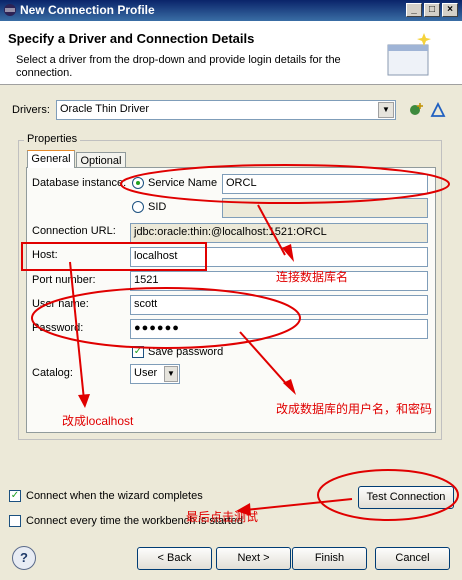  What do you see at coordinates (285, 184) in the screenshot?
I see `service-name-ellipse` at bounding box center [285, 184].